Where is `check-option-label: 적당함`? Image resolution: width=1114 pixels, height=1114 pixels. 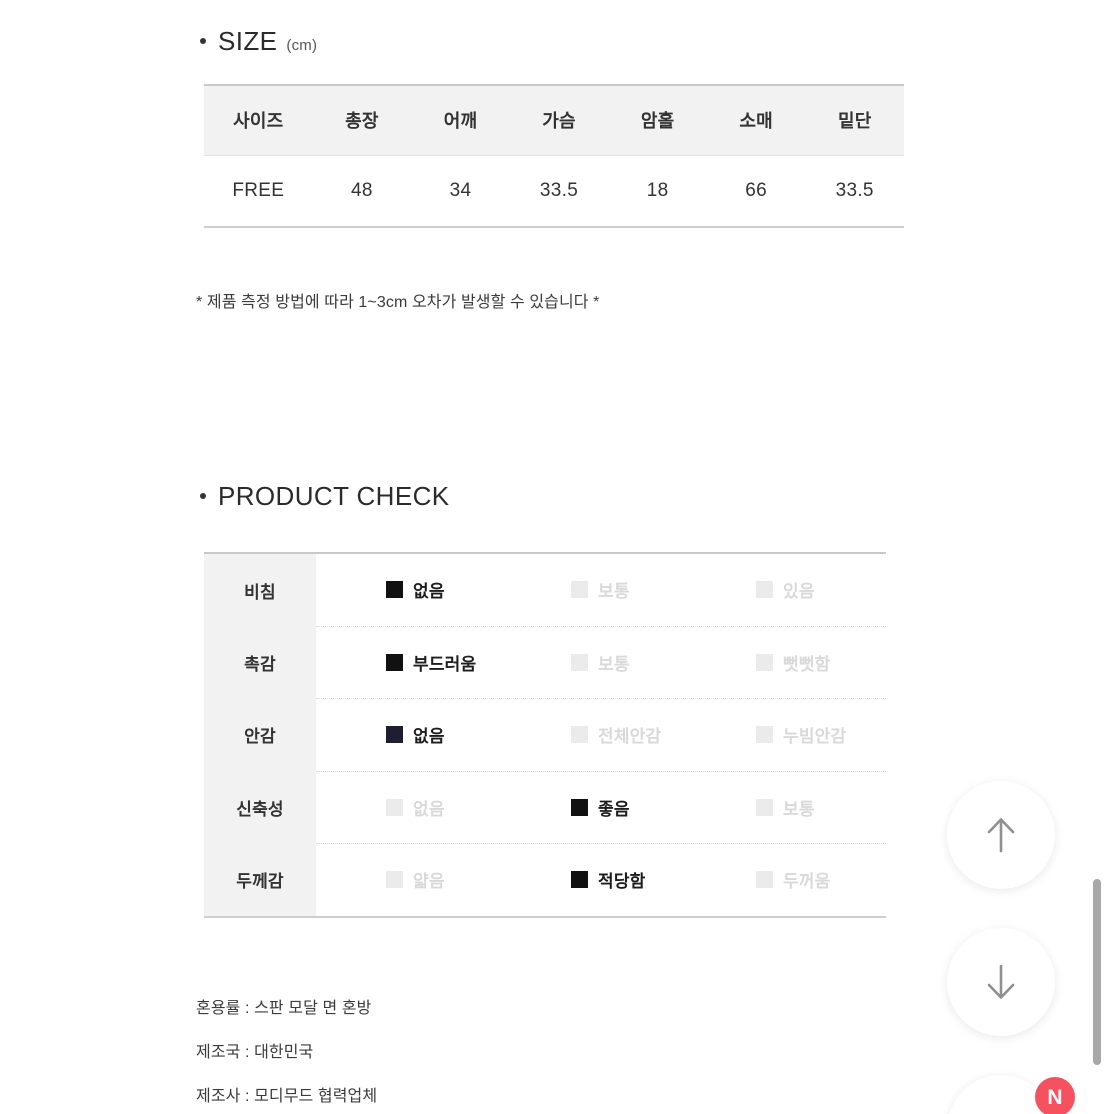 check-option-label: 적당함 is located at coordinates (622, 882).